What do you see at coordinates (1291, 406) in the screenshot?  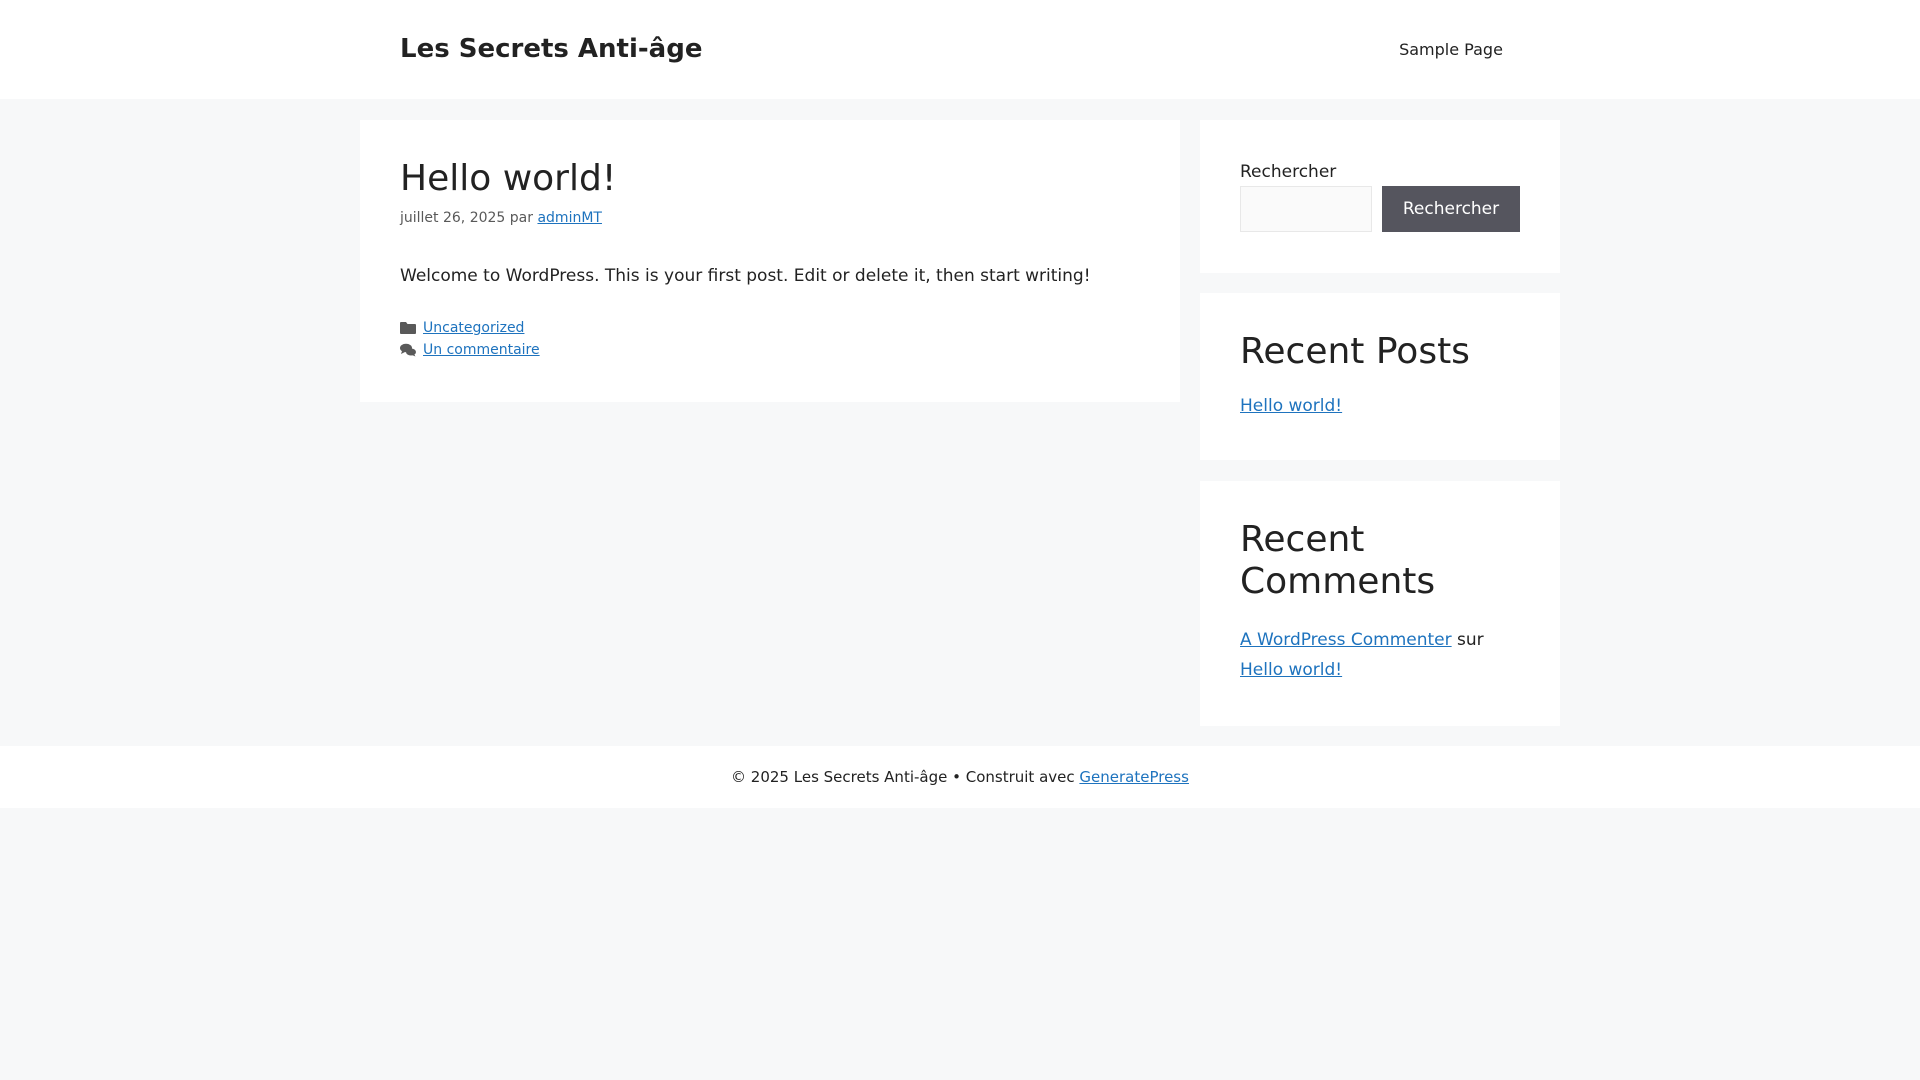 I see `recent-post-link: Hello world!` at bounding box center [1291, 406].